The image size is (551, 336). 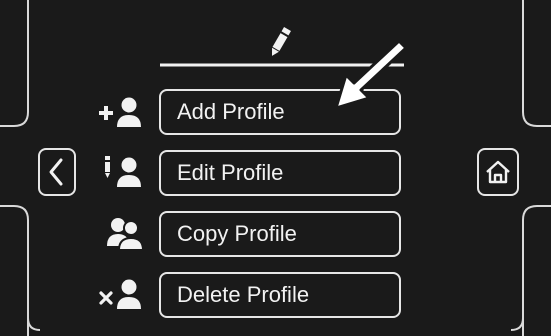 I want to click on copy-profile-button: Copy Profile, so click(x=280, y=234).